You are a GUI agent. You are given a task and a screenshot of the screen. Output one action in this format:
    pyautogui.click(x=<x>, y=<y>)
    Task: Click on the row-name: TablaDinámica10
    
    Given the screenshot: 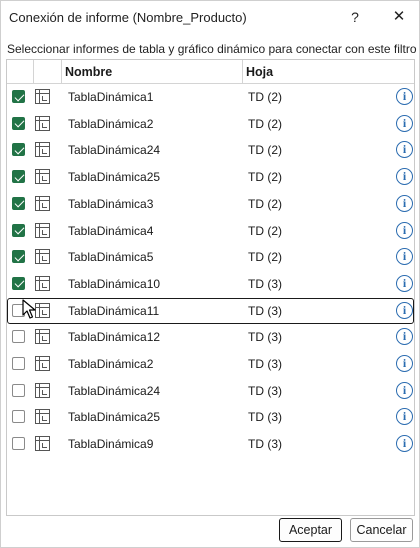 What is the action you would take?
    pyautogui.click(x=114, y=283)
    